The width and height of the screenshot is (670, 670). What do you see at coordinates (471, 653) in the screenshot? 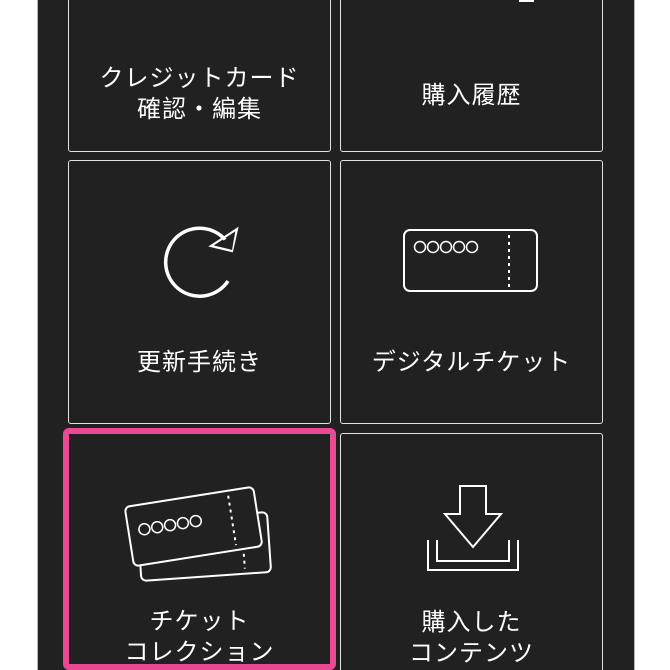
I see `purchased-contents-label-line2: コンテンツ` at bounding box center [471, 653].